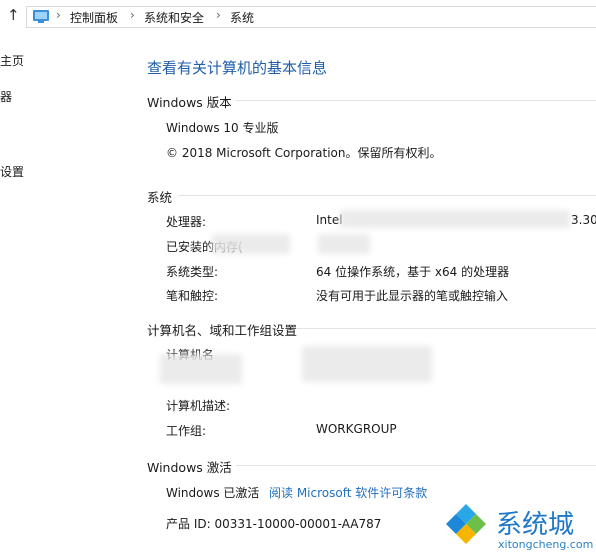  Describe the element at coordinates (546, 544) in the screenshot. I see `watermark-url: xitongcheng.com` at that location.